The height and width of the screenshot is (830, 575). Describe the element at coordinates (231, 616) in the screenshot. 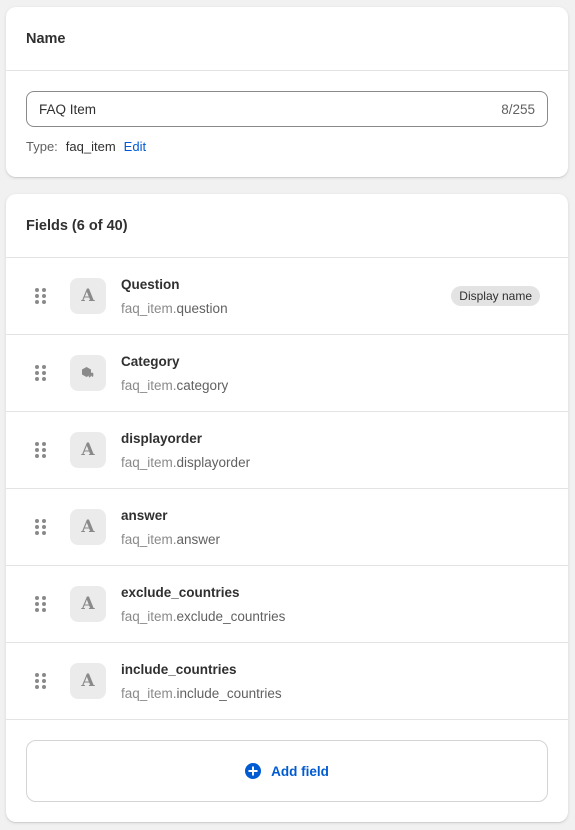

I see `field-key-suffix: exclude_countries` at that location.